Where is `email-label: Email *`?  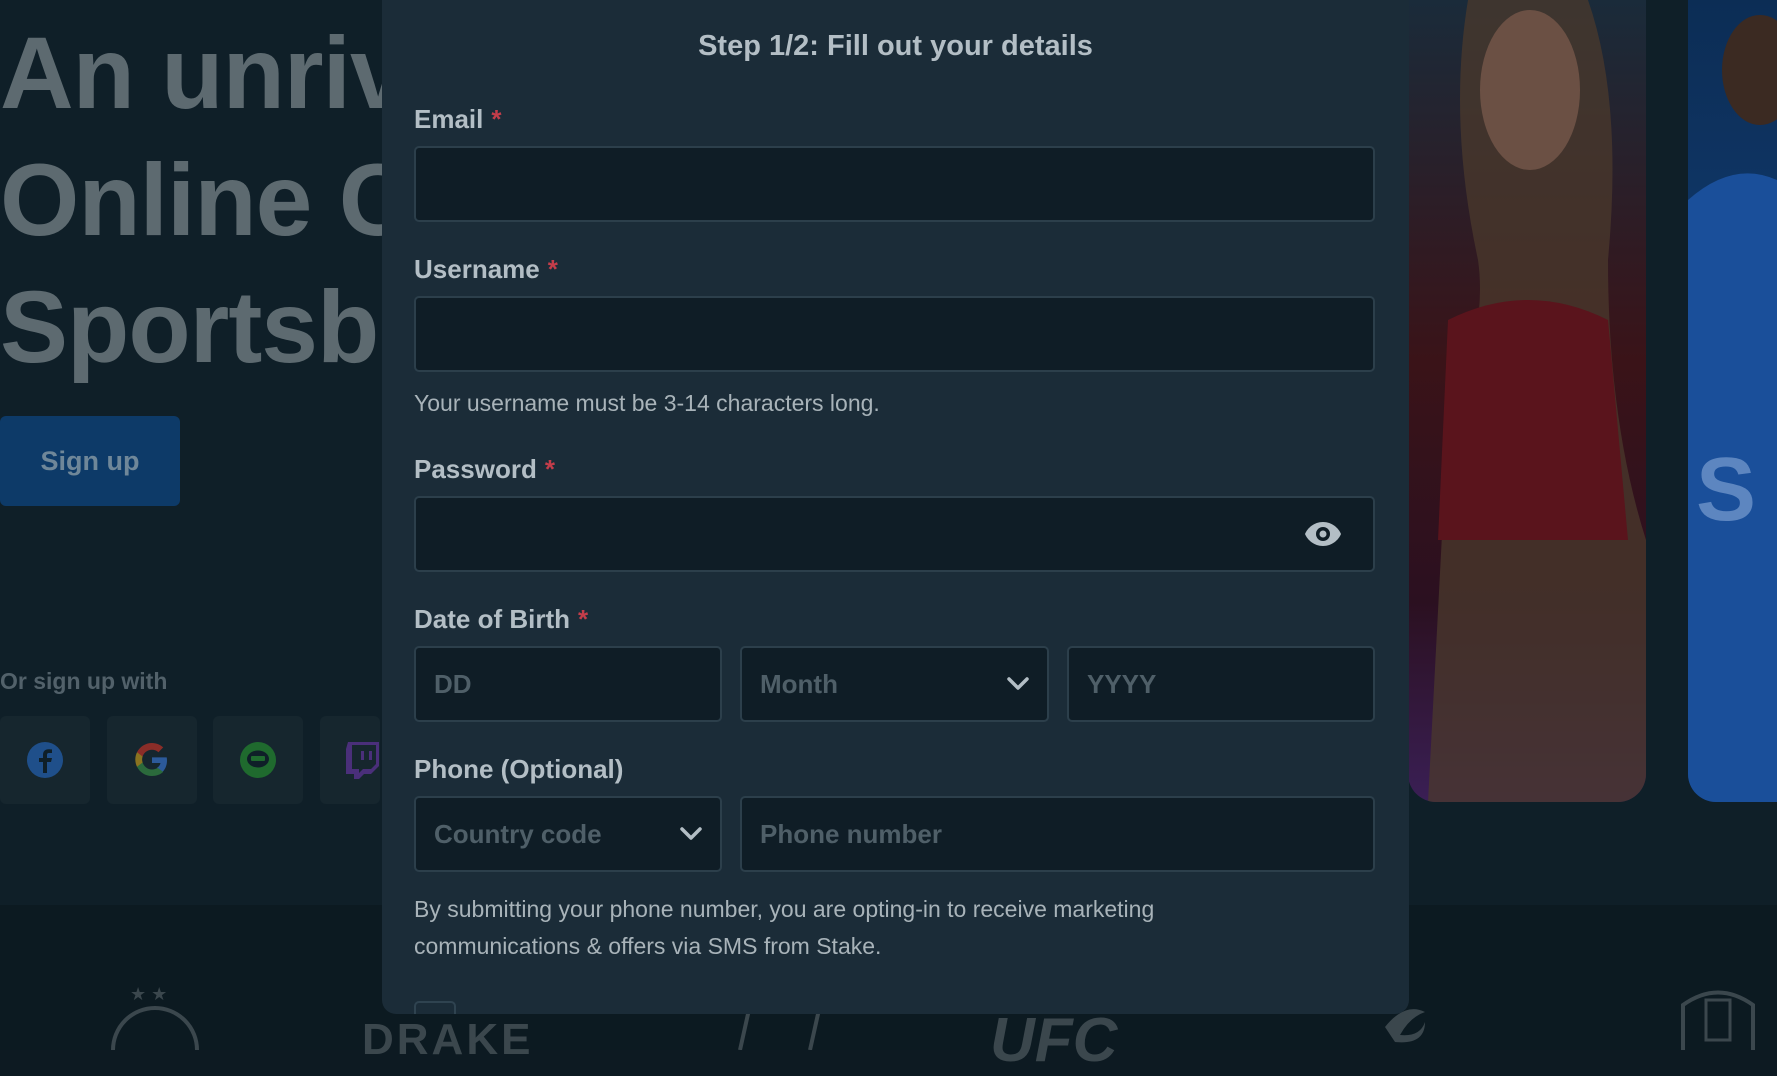 email-label: Email * is located at coordinates (458, 119).